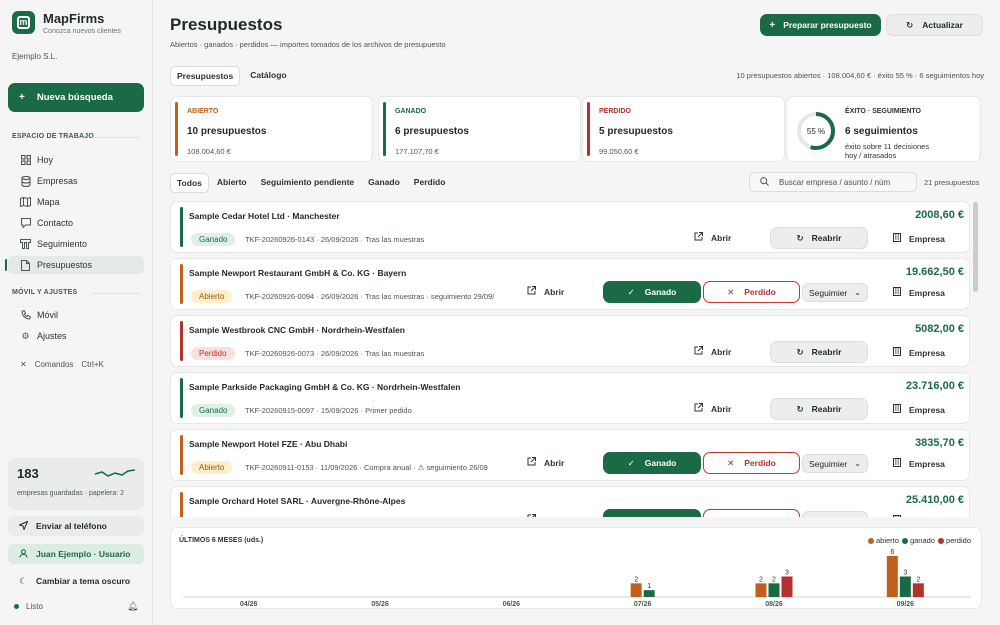 This screenshot has height=625, width=1000. I want to click on document-icon, so click(25, 265).